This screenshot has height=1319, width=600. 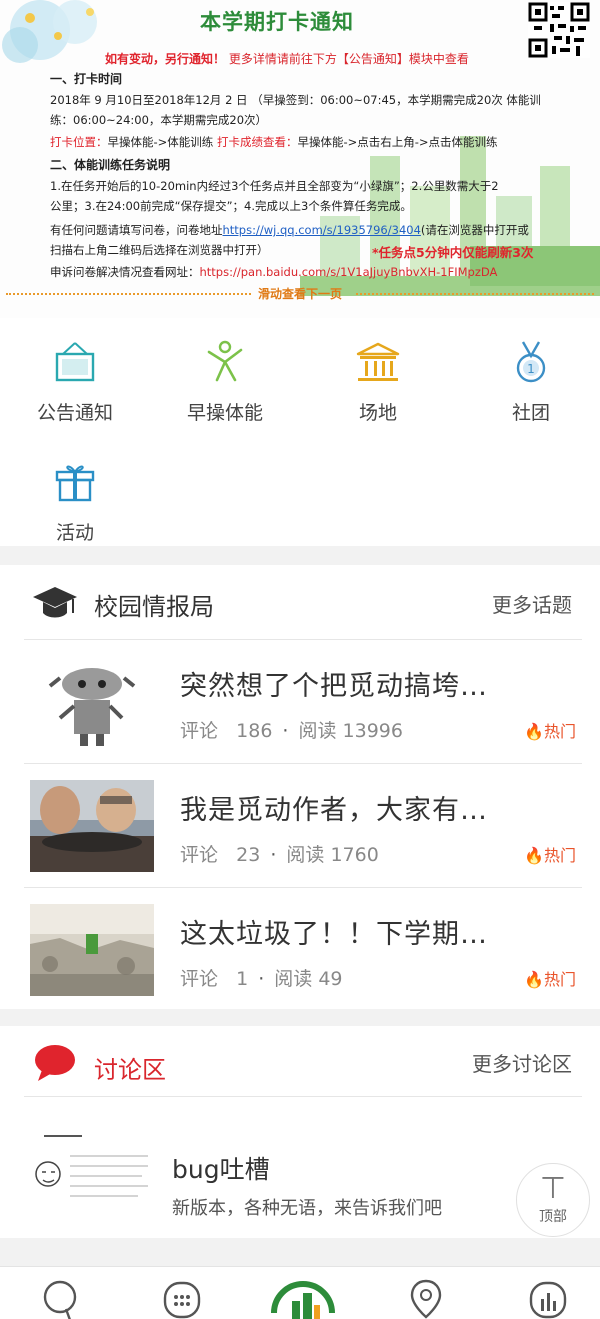 I want to click on divider, so click(x=303, y=1096).